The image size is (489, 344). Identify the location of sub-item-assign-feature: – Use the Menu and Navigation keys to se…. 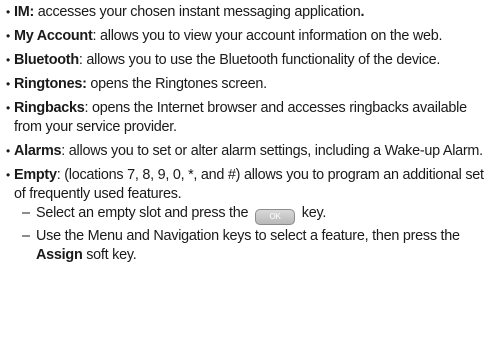
(253, 246).